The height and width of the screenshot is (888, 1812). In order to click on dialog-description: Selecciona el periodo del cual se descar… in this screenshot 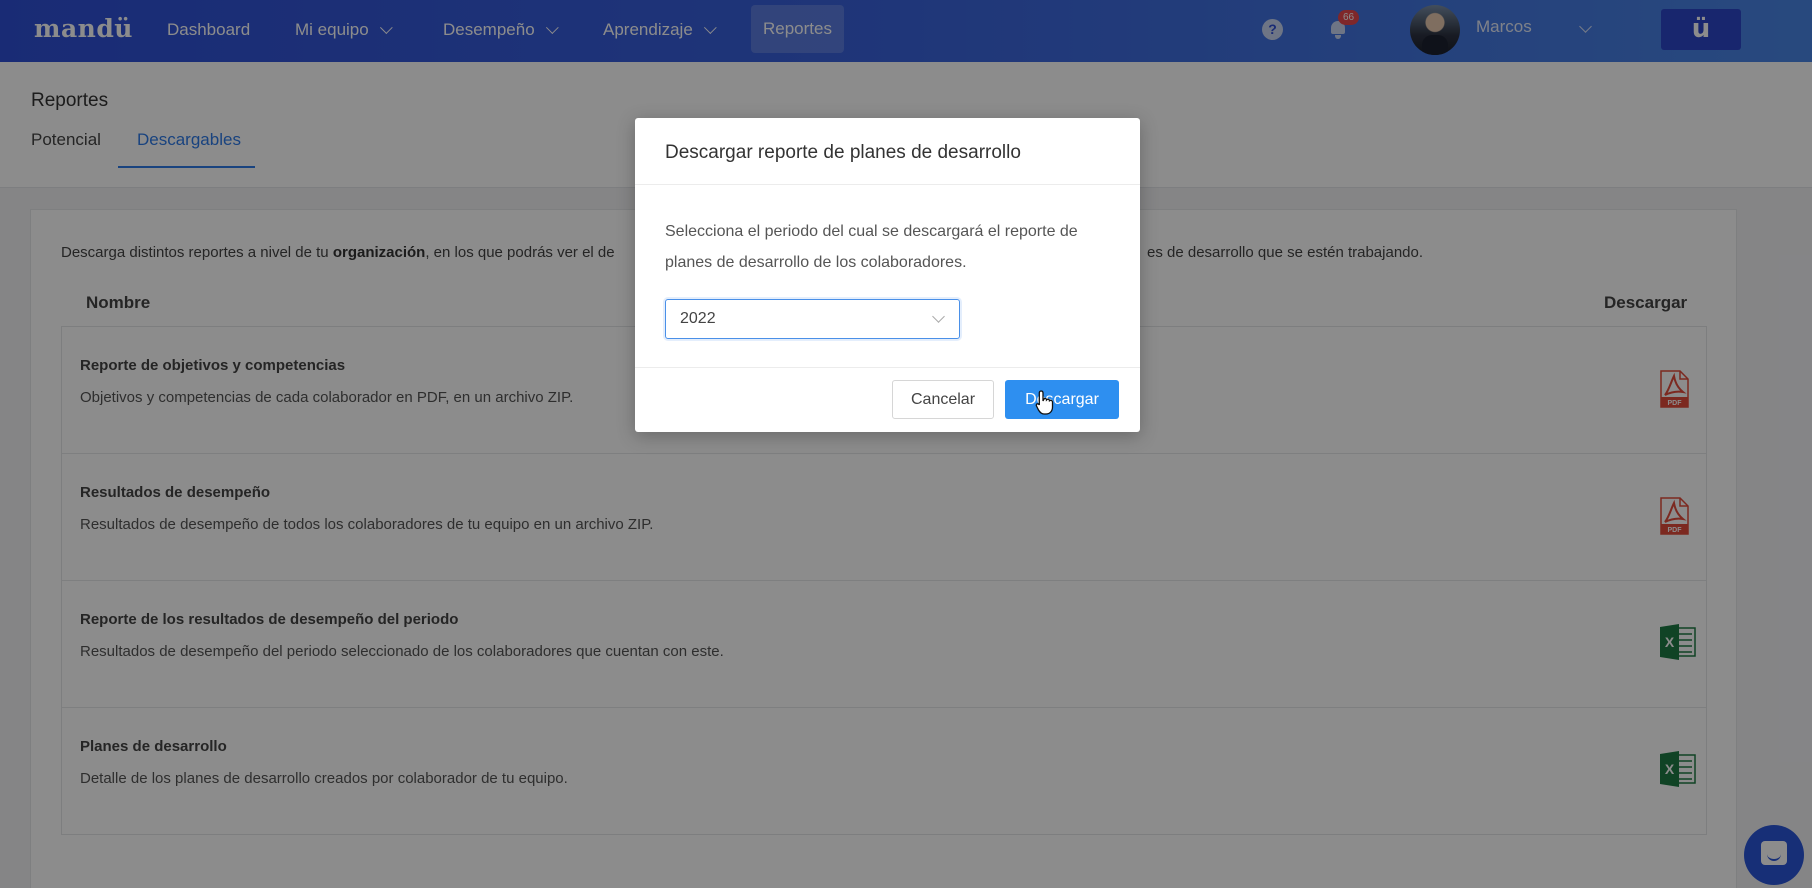, I will do `click(871, 247)`.